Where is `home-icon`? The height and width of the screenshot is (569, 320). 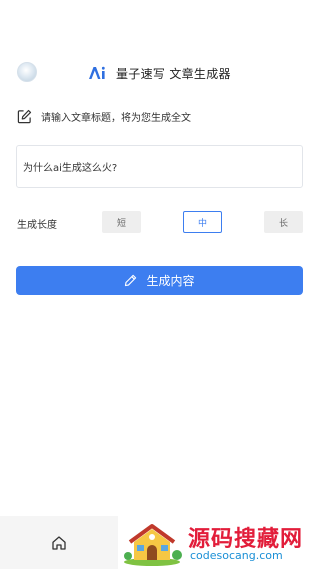
home-icon is located at coordinates (59, 542).